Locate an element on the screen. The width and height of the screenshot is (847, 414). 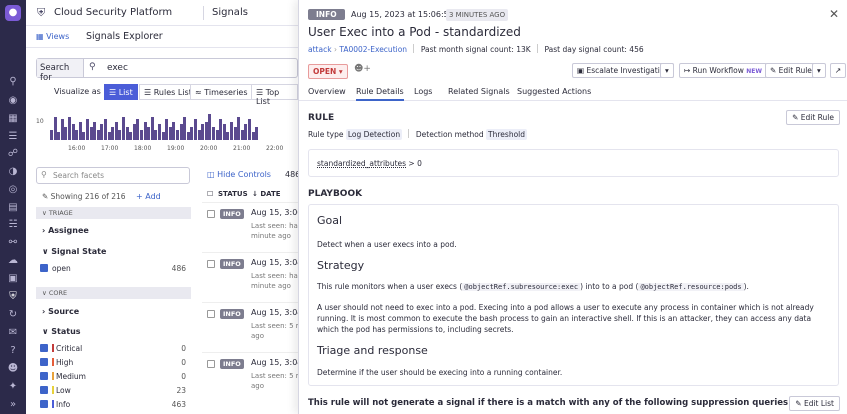
logs-icon: ◎ is located at coordinates (13, 190).